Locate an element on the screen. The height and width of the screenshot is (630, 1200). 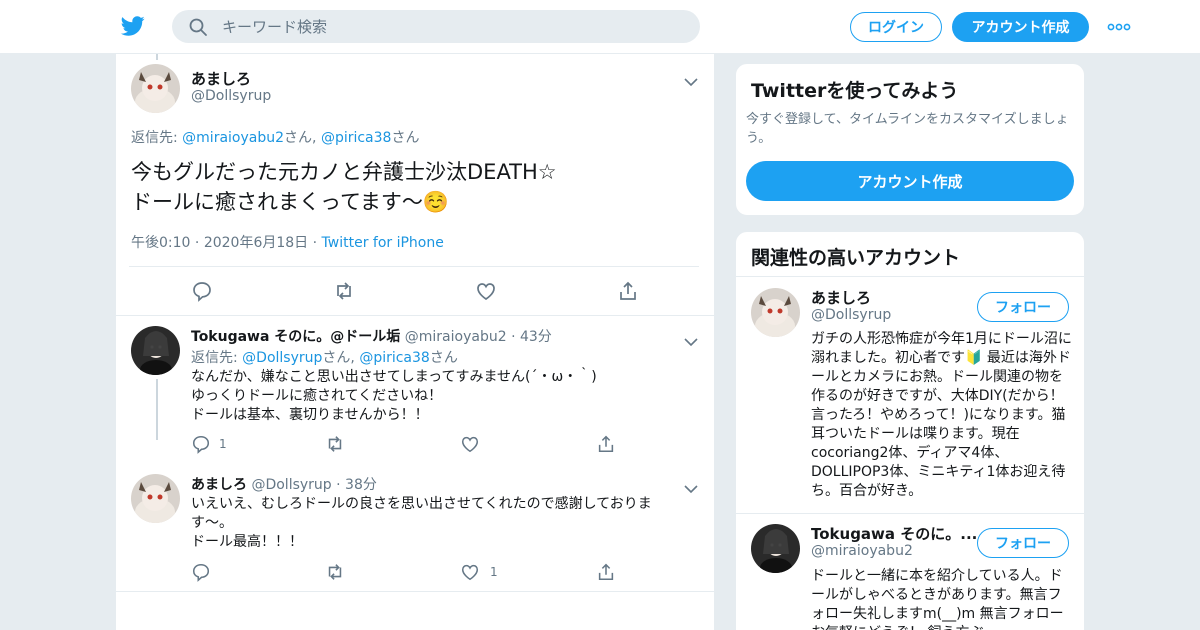
account-name: あましろ is located at coordinates (841, 297).